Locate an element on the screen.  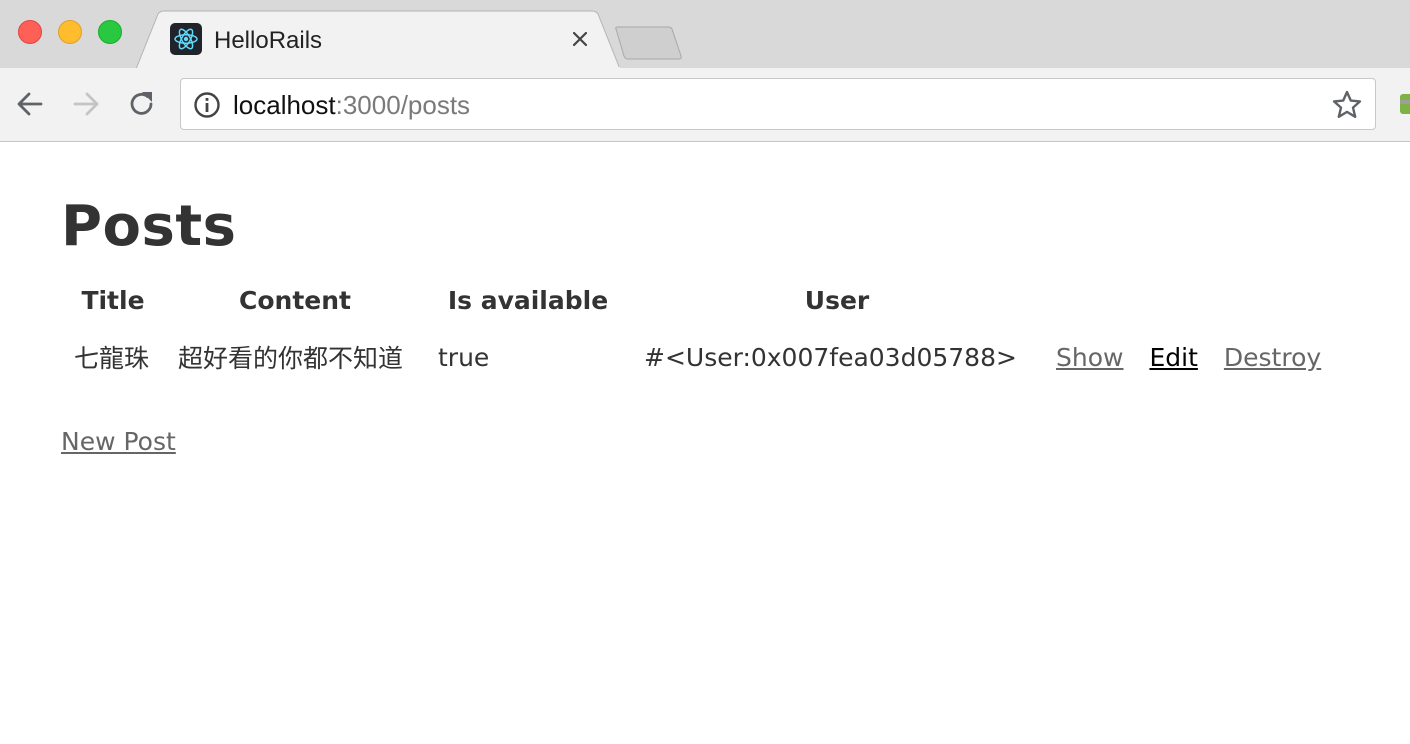
tab-close-icon is located at coordinates (580, 39).